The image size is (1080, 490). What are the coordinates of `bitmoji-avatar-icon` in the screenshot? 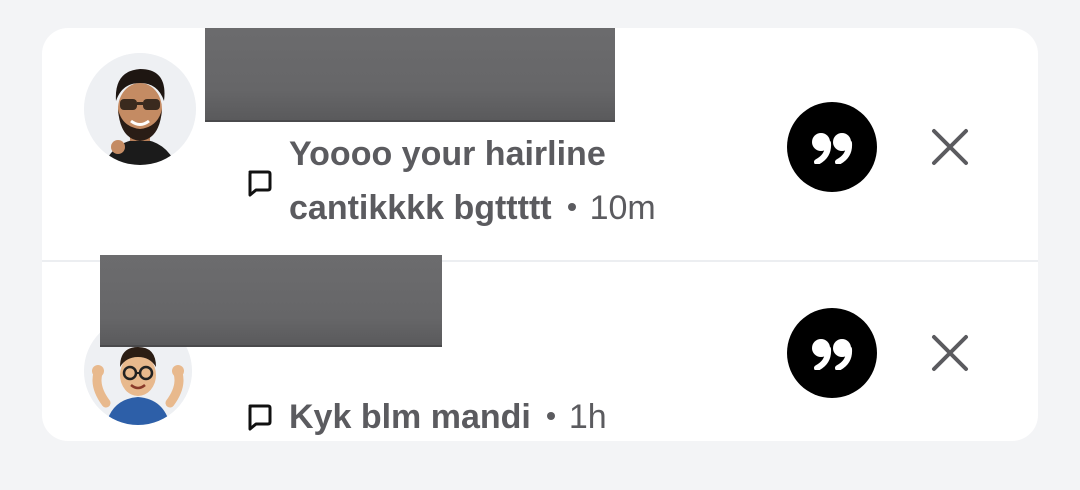 It's located at (140, 109).